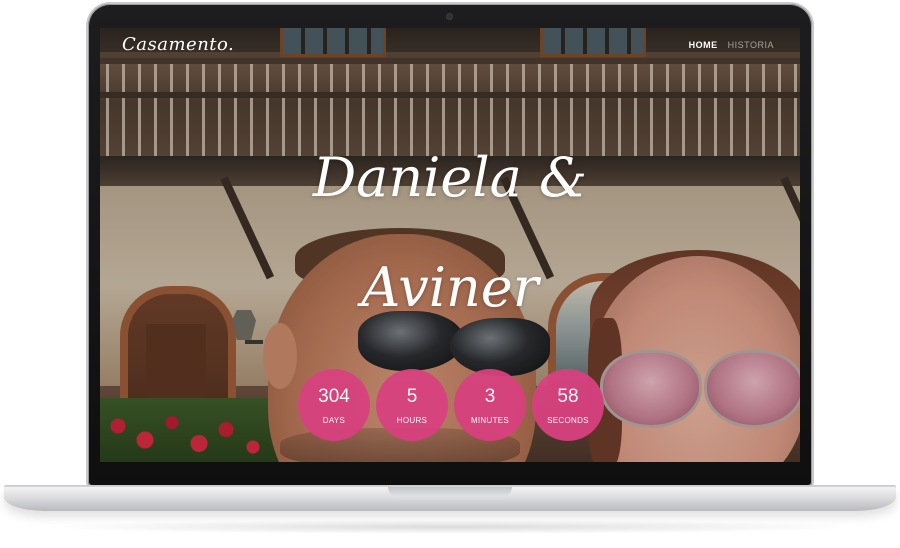 Image resolution: width=900 pixels, height=548 pixels. I want to click on countdown-days-value: 304, so click(334, 396).